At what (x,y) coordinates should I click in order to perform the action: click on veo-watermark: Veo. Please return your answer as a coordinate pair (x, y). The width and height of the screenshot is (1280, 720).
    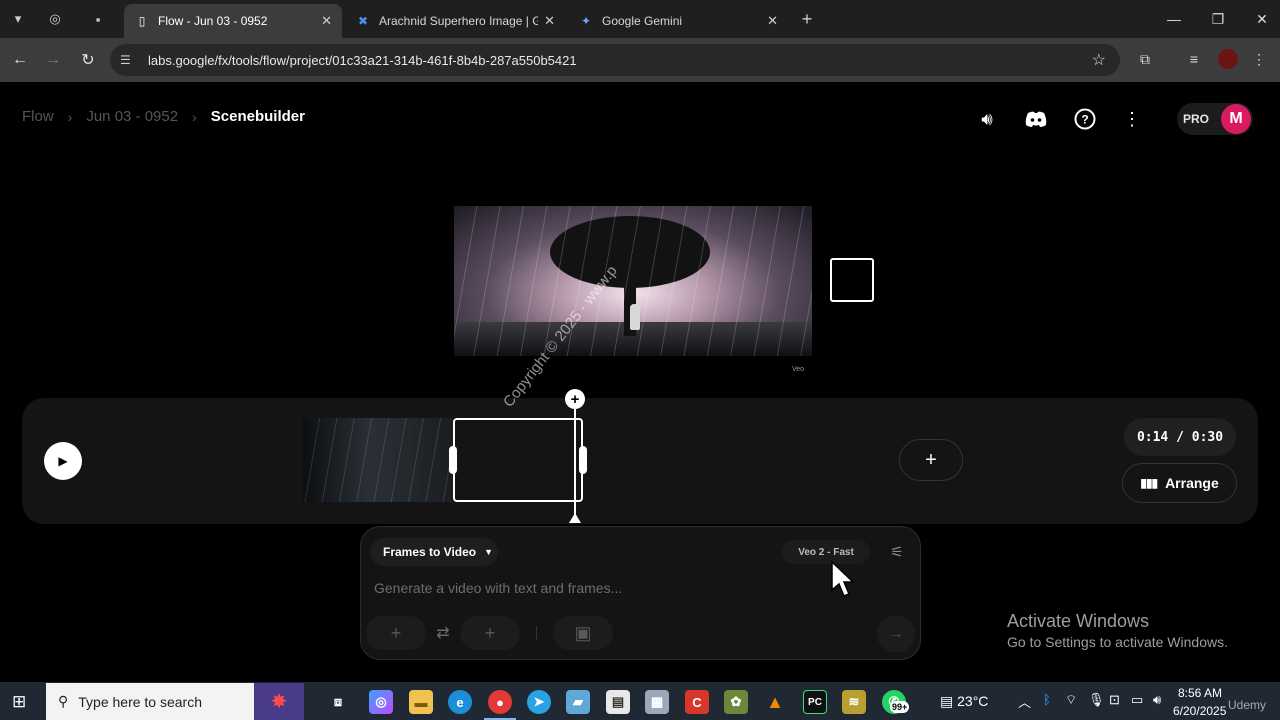
    Looking at the image, I should click on (798, 369).